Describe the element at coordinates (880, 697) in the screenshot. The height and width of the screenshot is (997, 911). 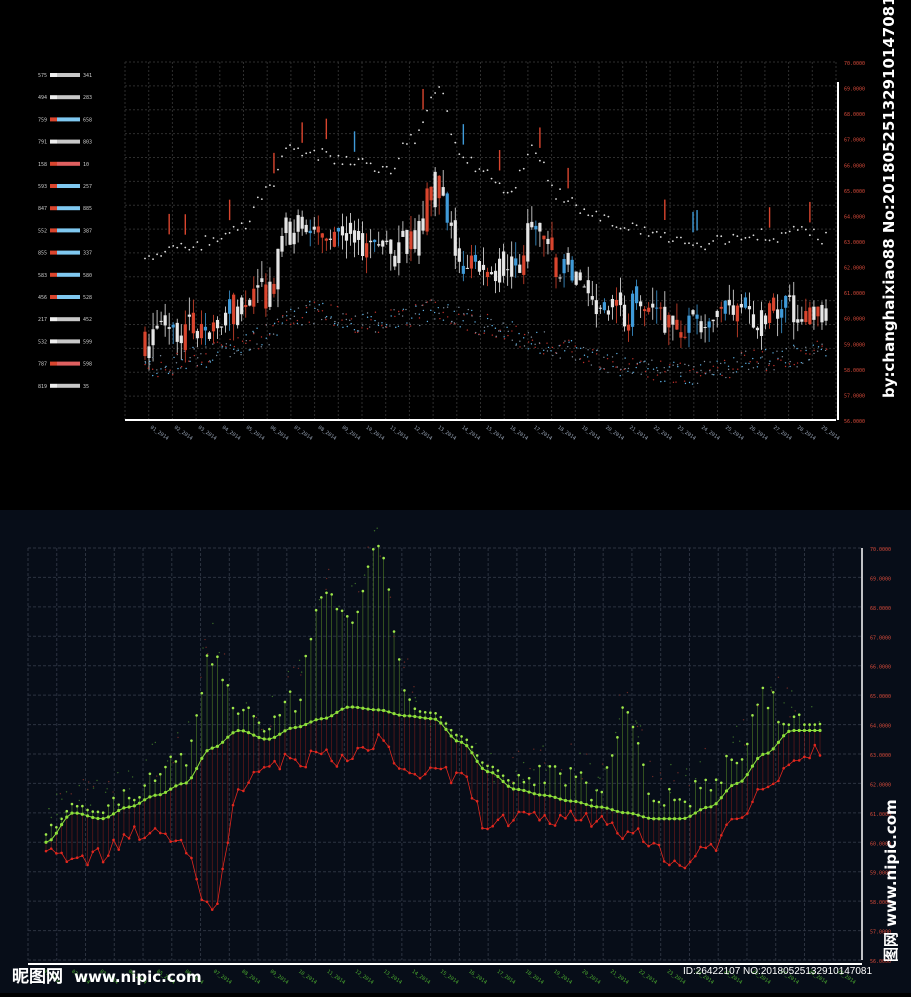
I see `y-tick-label: 65.0000` at that location.